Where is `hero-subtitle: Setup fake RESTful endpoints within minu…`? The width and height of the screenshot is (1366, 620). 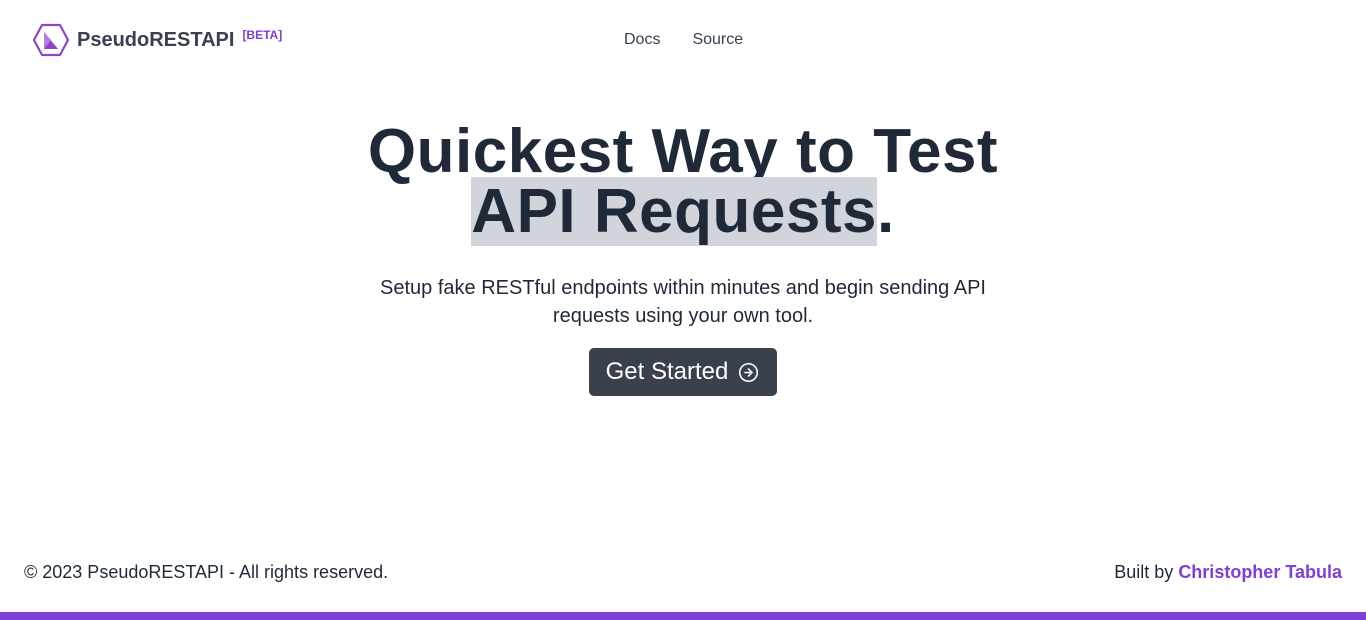 hero-subtitle: Setup fake RESTful endpoints within minu… is located at coordinates (683, 302).